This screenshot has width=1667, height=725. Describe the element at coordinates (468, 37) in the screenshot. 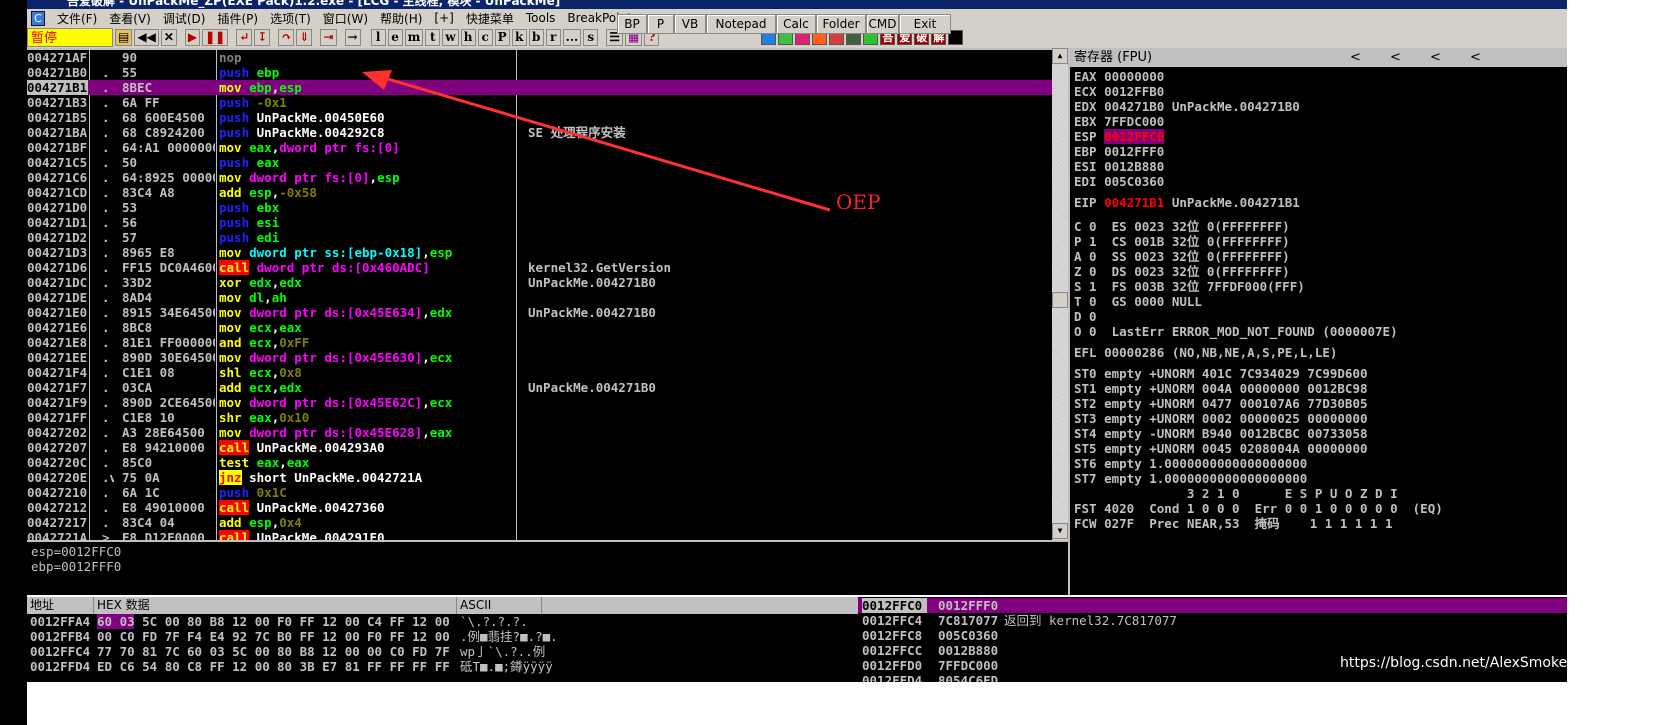

I see `toolbar-window-button: h` at that location.